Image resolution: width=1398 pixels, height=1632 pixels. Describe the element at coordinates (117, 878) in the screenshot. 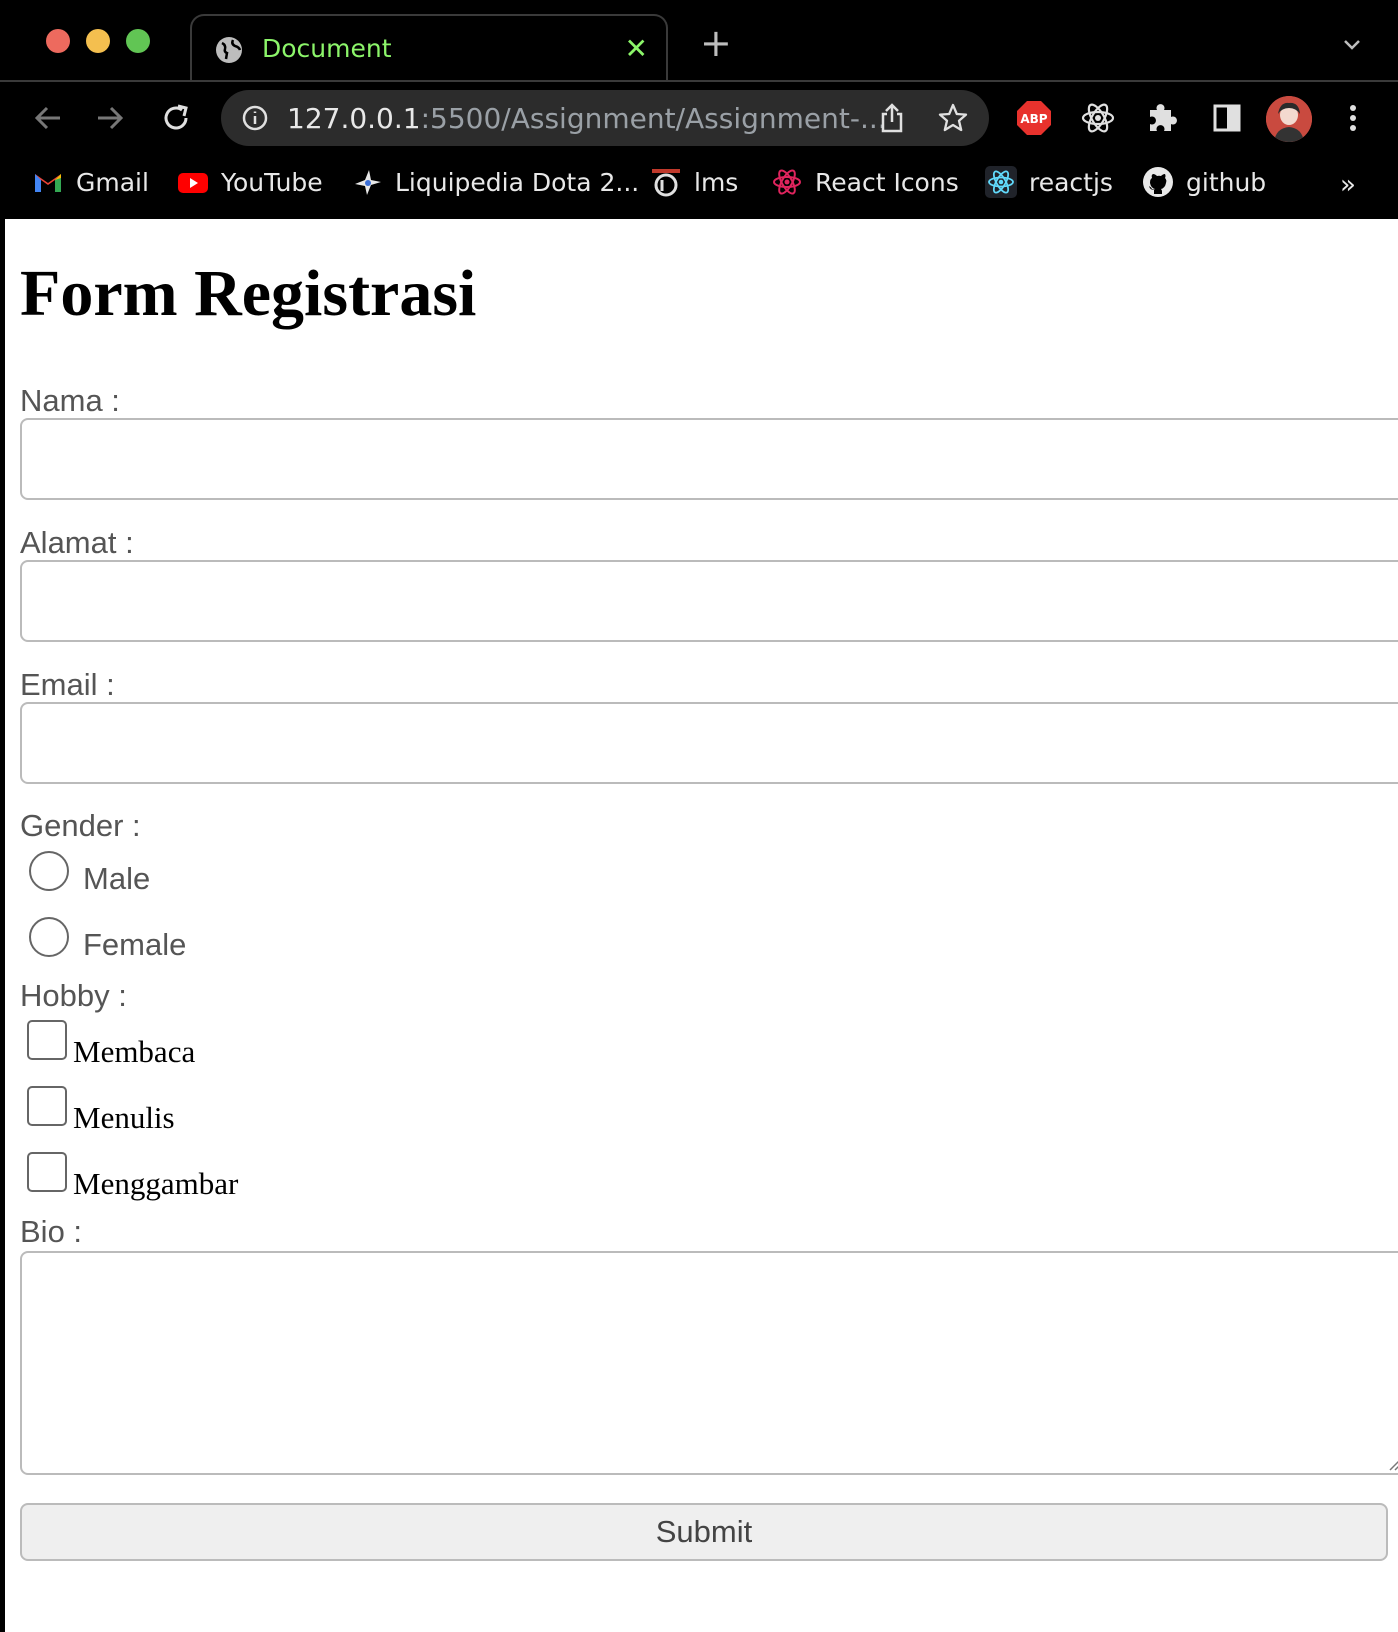

I see `male-radio-label: Male` at that location.